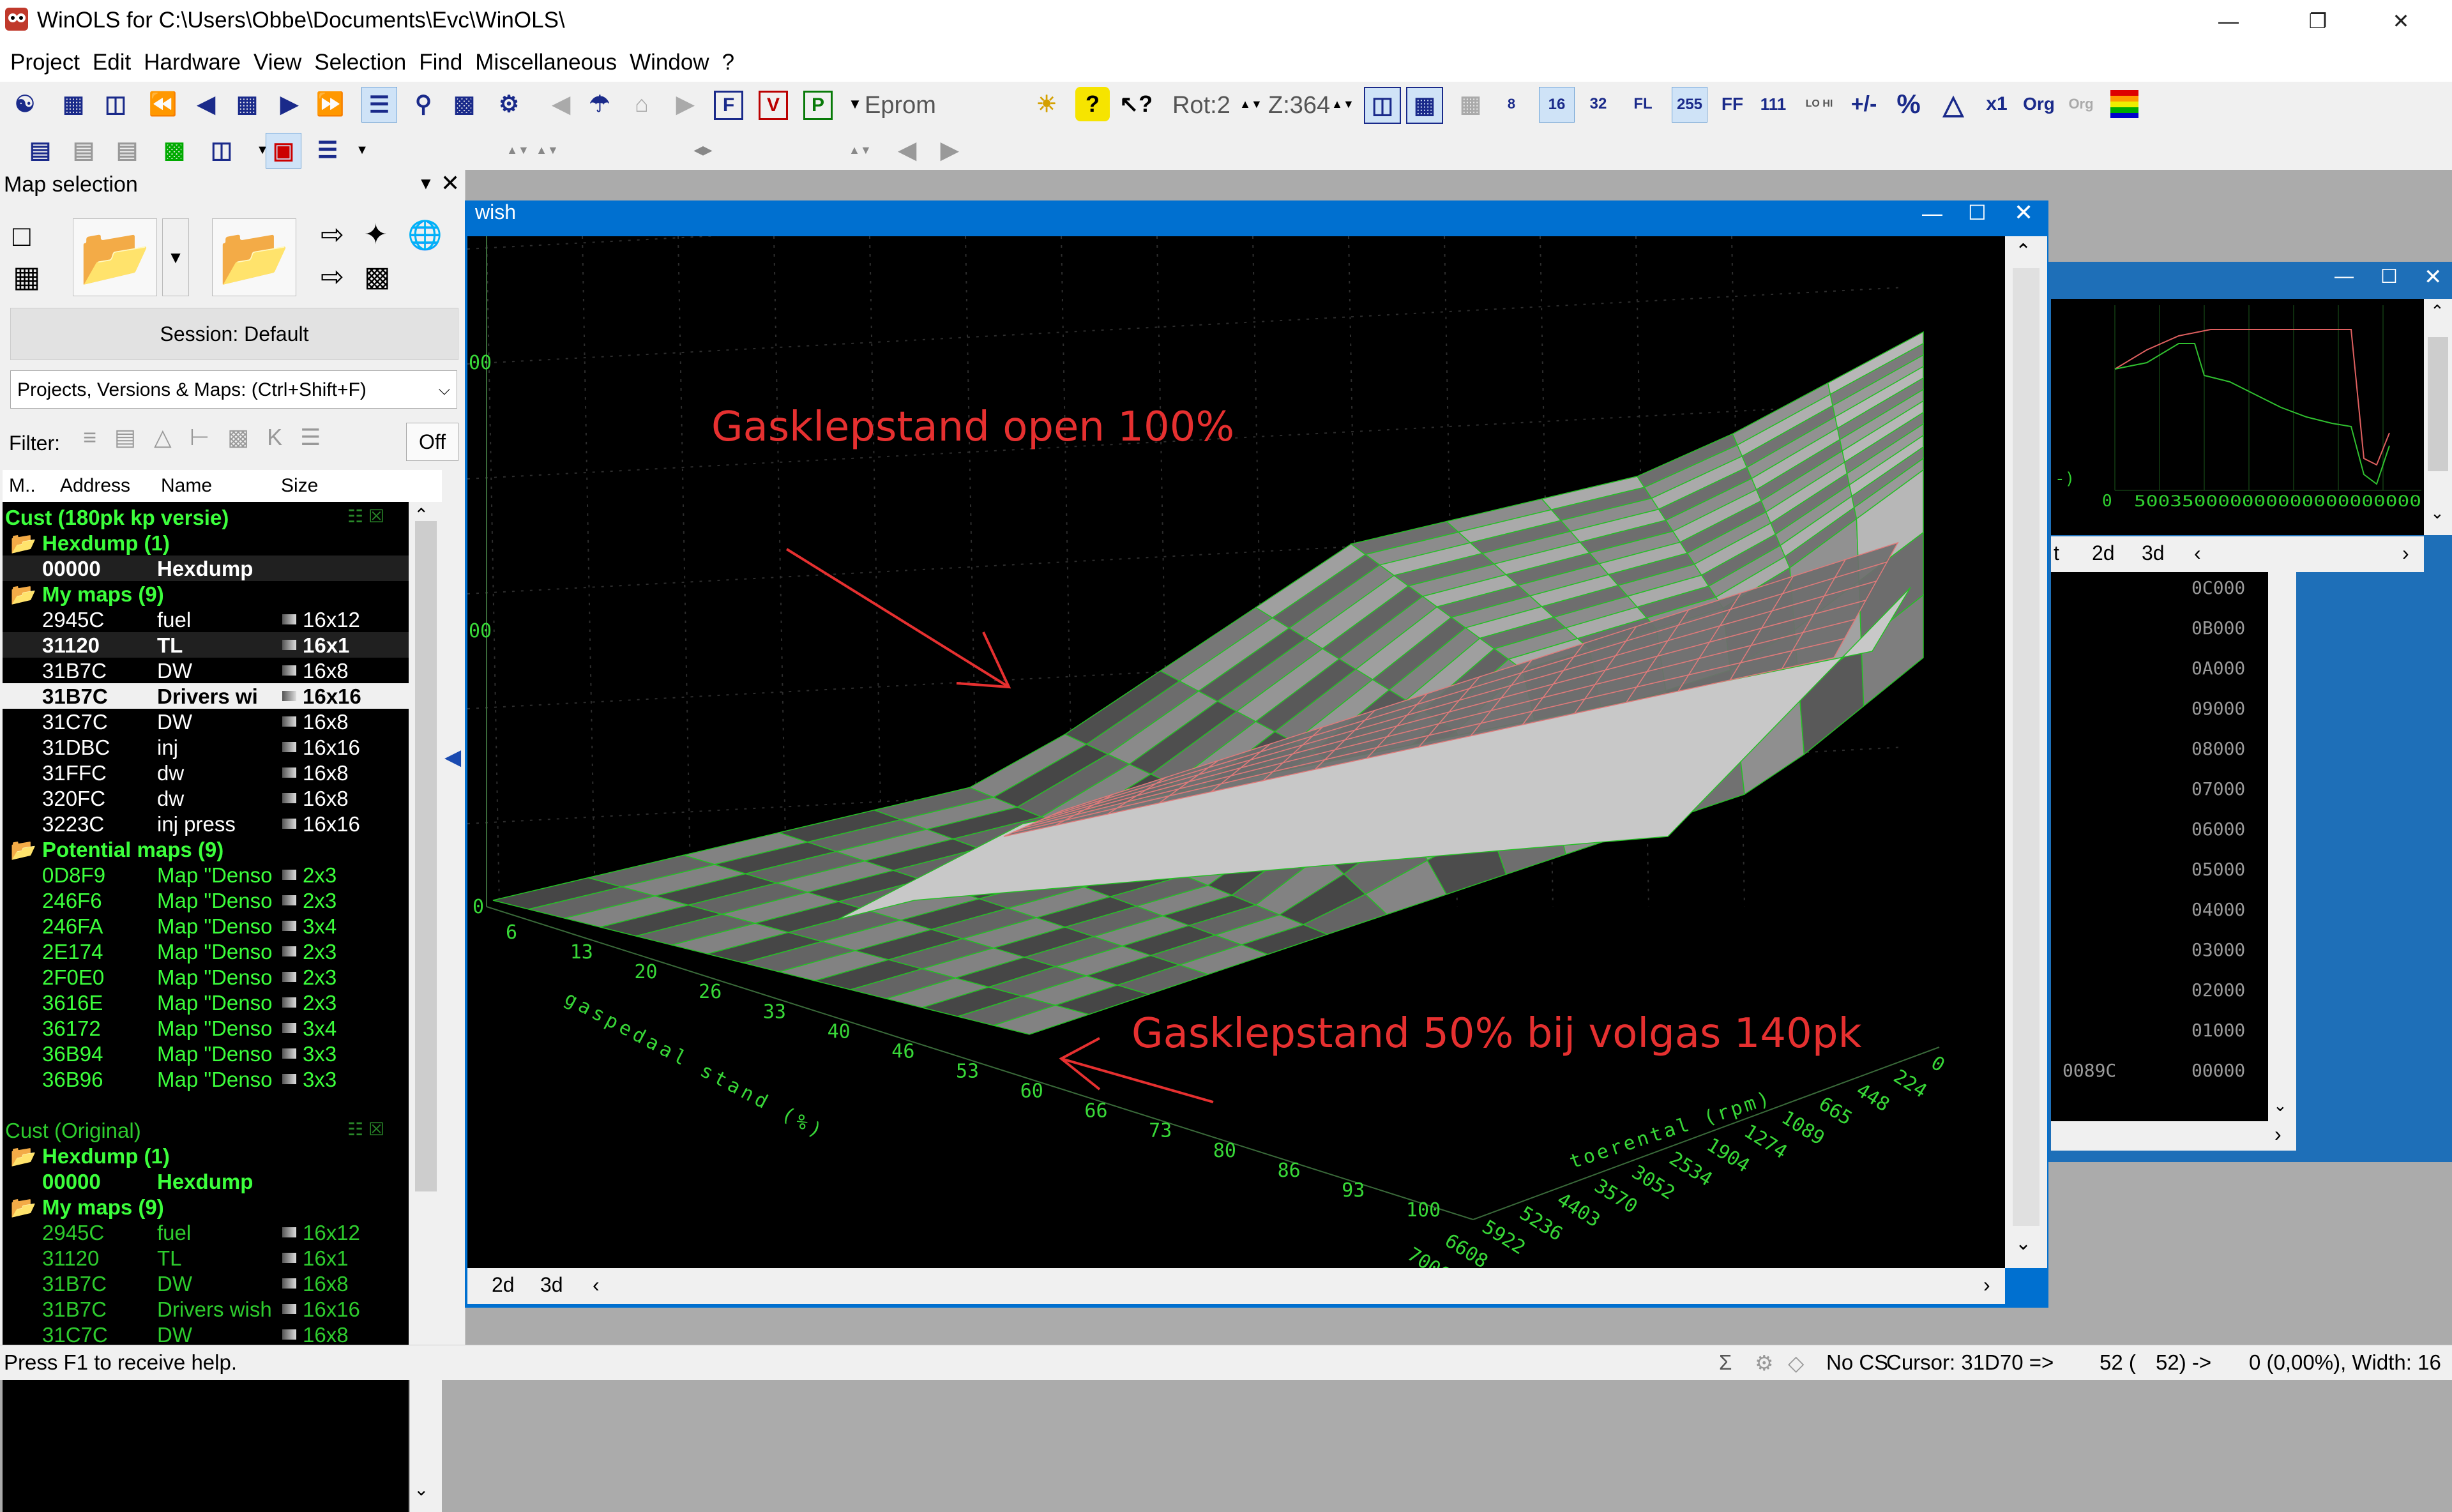 The image size is (2452, 1512). Describe the element at coordinates (206, 619) in the screenshot. I see `map-row: 2945C fuel 16x12` at that location.